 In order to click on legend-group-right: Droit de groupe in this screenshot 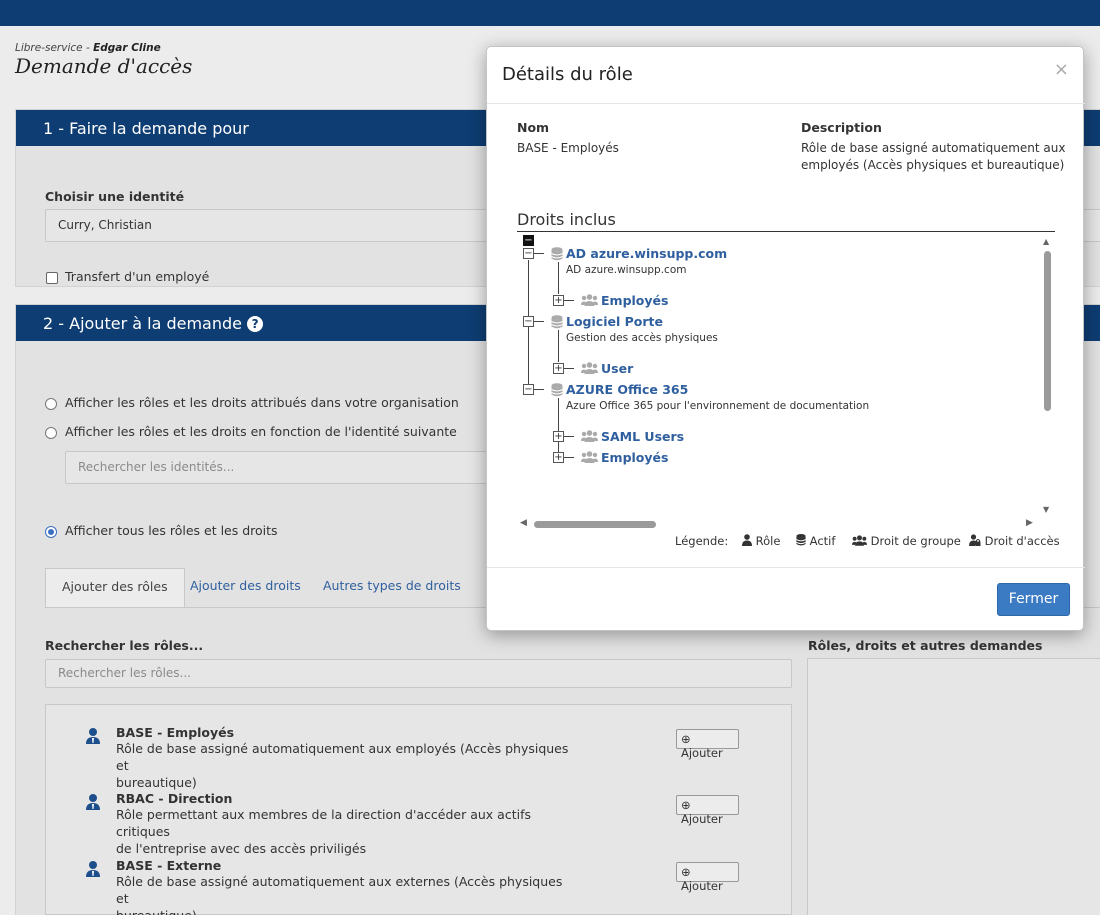, I will do `click(906, 541)`.